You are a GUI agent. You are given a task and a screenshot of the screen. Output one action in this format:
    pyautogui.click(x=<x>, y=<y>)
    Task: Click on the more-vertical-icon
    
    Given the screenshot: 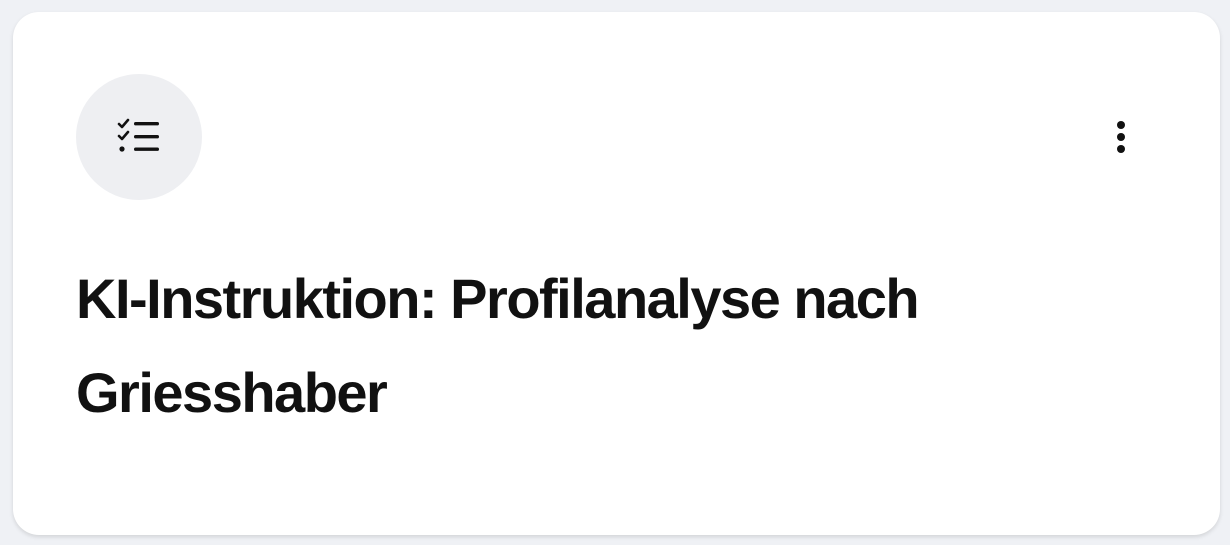 What is the action you would take?
    pyautogui.click(x=1121, y=137)
    